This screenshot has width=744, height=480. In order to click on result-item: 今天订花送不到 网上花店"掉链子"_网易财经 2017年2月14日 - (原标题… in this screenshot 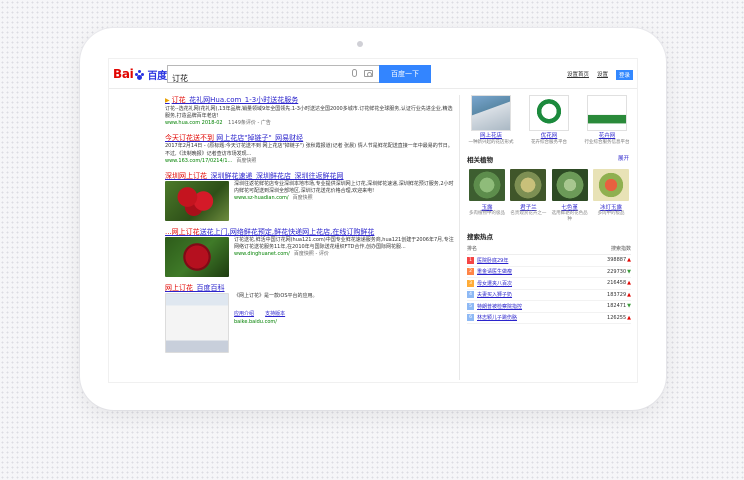, I will do `click(310, 148)`.